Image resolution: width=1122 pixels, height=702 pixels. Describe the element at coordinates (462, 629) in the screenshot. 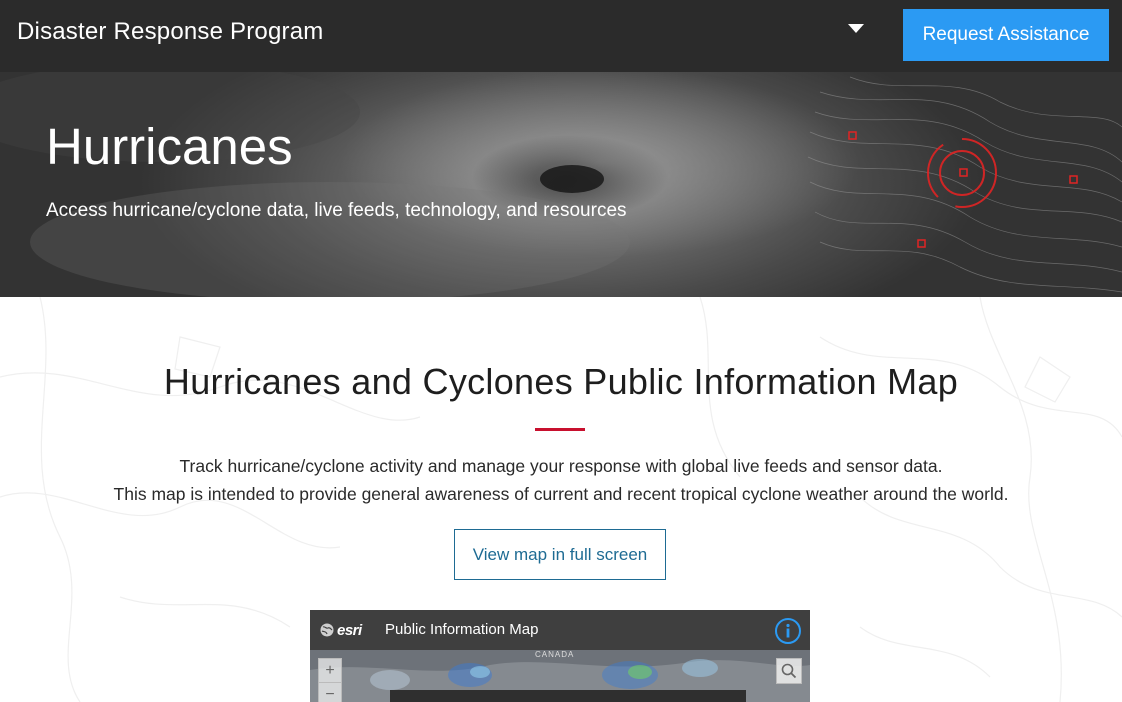

I see `map-title: Public Information Map` at that location.